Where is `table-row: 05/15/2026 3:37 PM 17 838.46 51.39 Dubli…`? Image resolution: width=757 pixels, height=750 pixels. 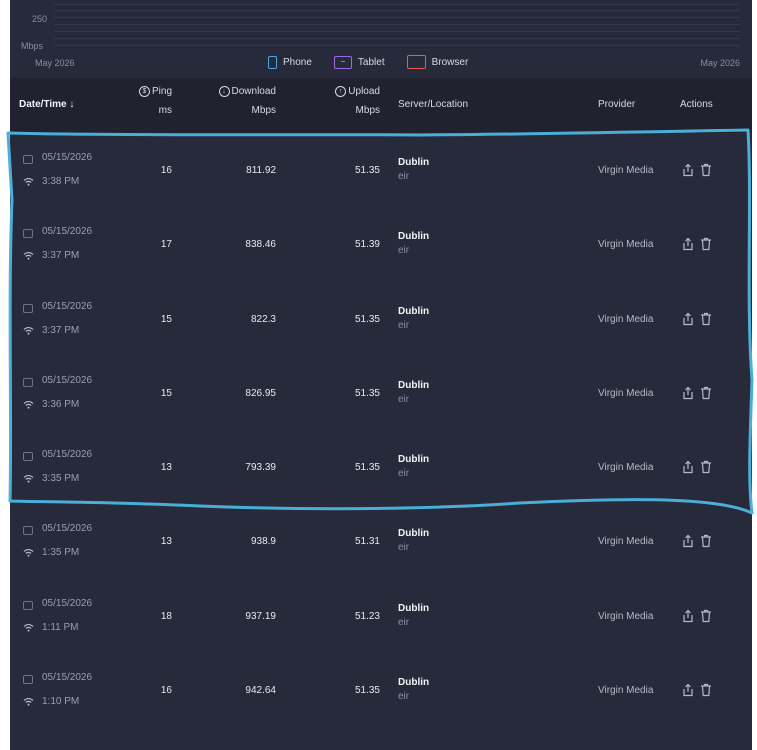
table-row: 05/15/2026 3:37 PM 17 838.46 51.39 Dubli… is located at coordinates (381, 244).